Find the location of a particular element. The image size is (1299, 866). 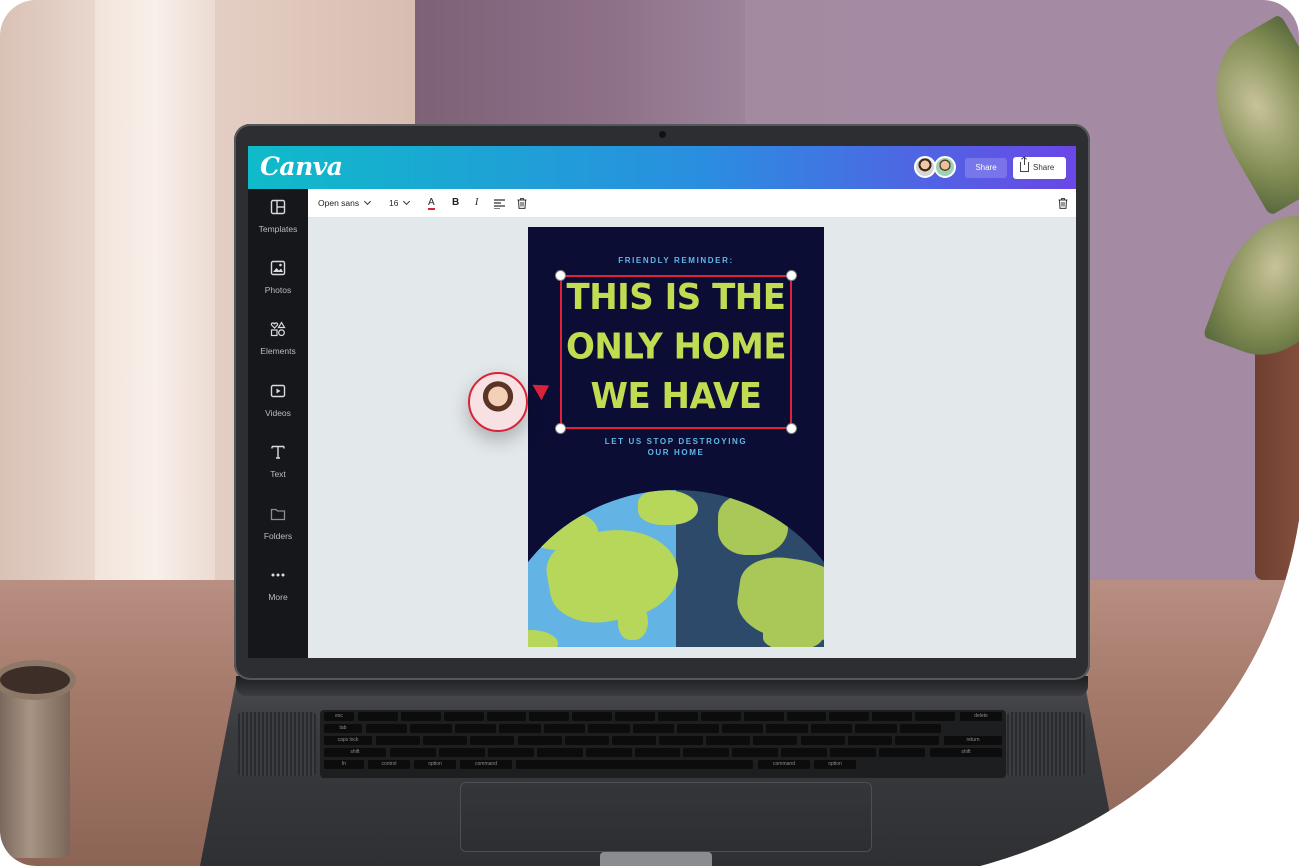

sidebar-item-elements: Elements is located at coordinates (278, 336).